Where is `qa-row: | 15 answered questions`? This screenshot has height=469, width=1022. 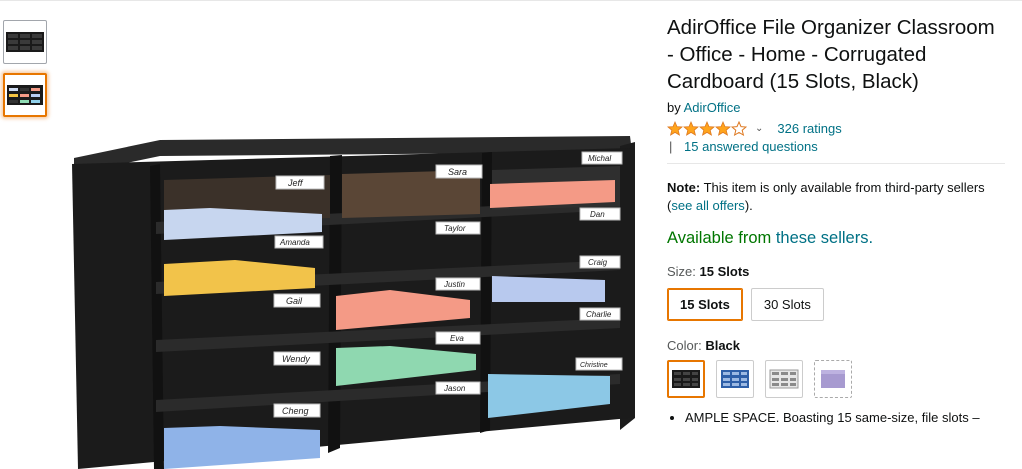 qa-row: | 15 answered questions is located at coordinates (837, 146).